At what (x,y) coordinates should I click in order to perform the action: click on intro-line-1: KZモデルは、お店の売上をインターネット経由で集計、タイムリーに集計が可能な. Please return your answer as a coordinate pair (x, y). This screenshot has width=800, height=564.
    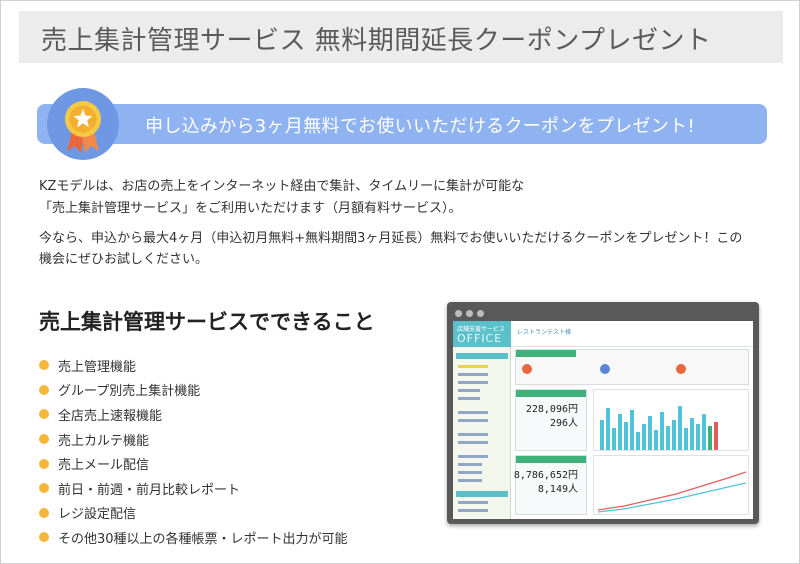
    Looking at the image, I should click on (282, 186).